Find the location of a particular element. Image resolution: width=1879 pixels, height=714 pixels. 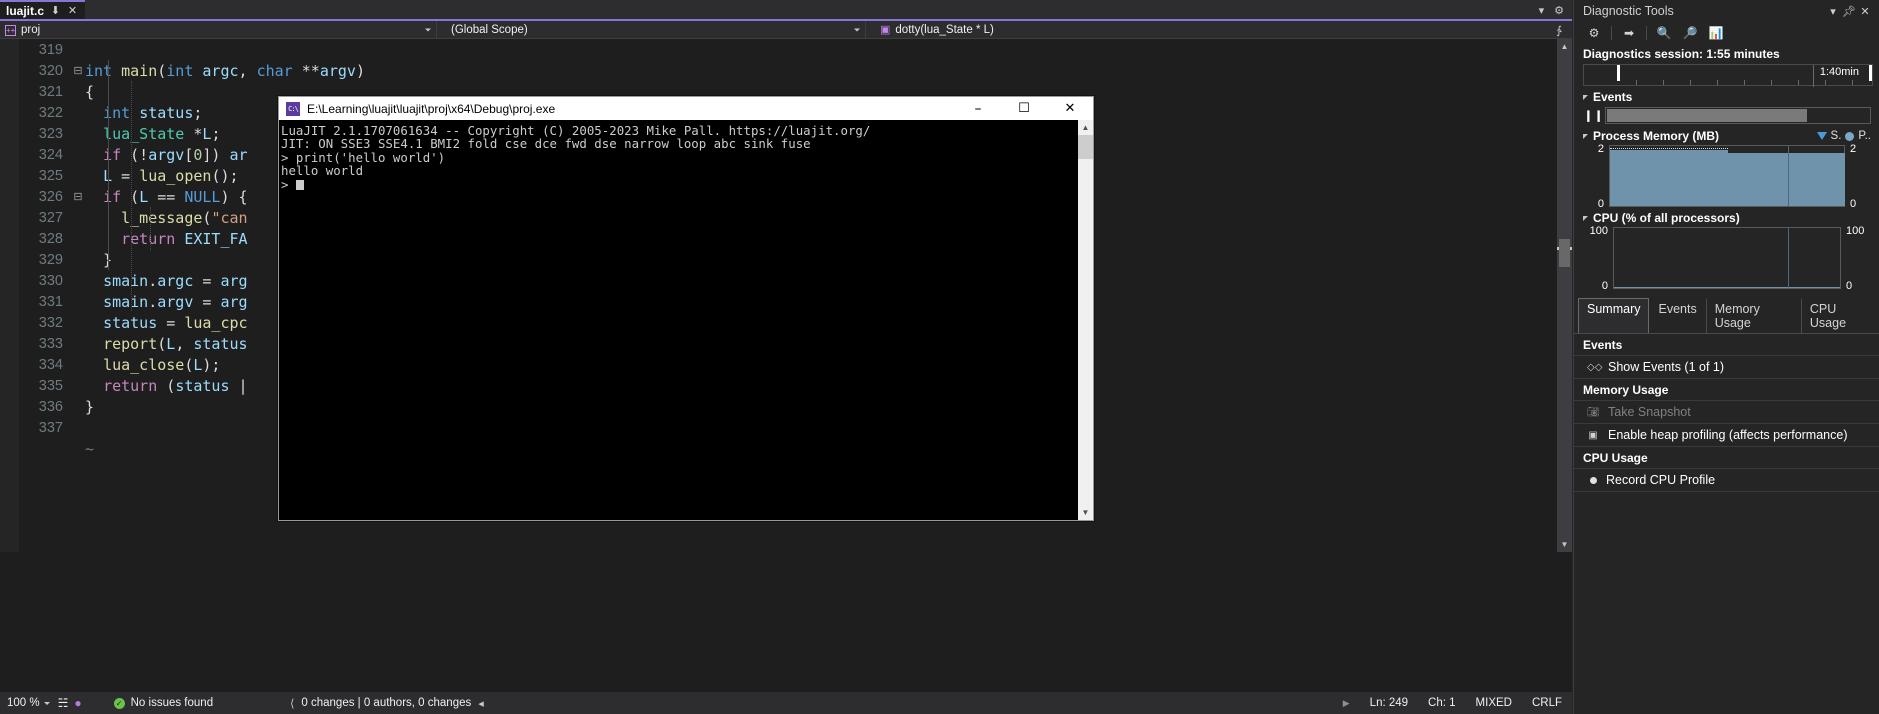

line-number: 323 is located at coordinates (50, 133).